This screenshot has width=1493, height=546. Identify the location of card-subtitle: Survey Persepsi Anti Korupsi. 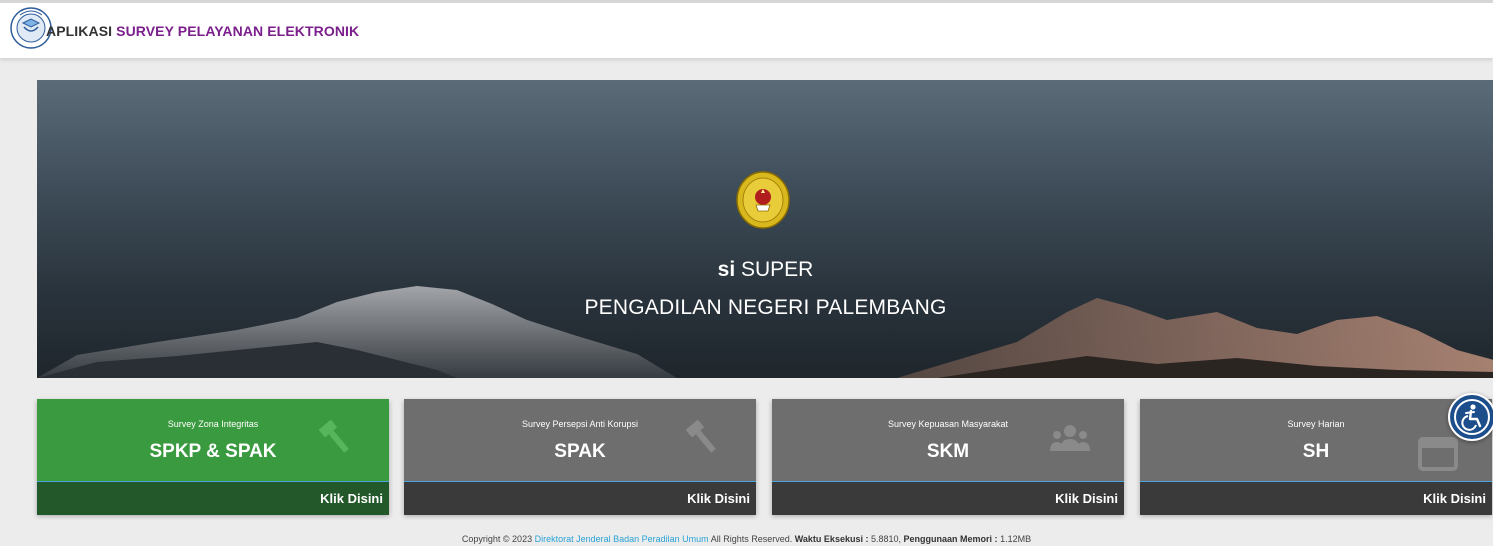
(580, 424).